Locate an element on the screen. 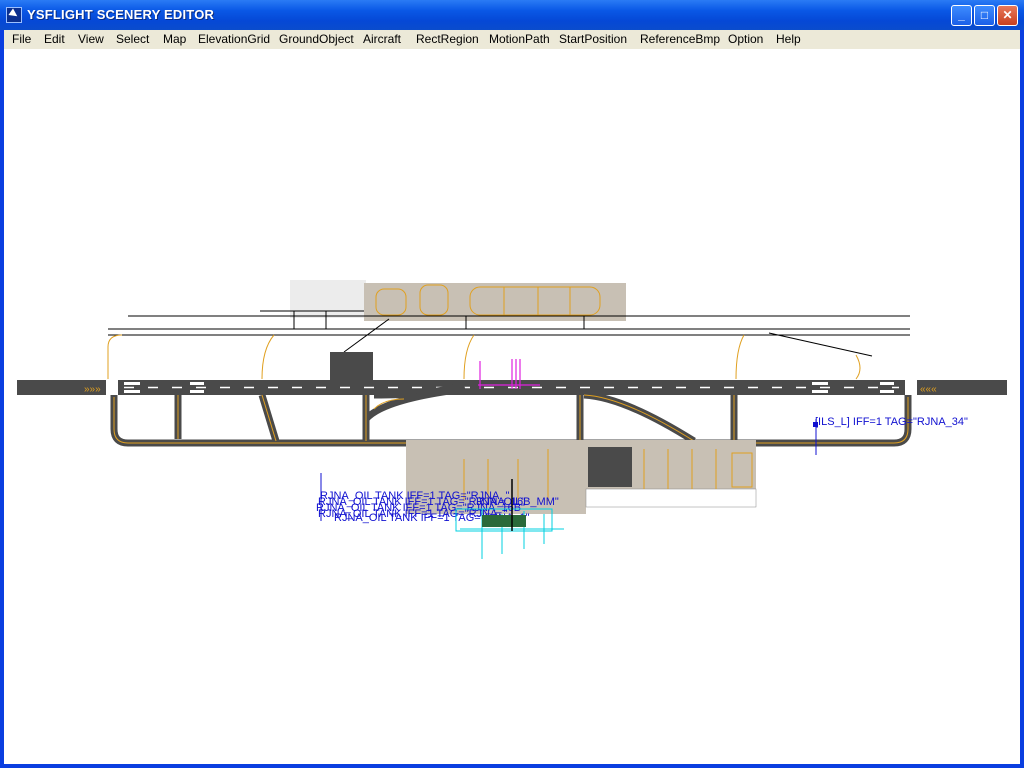  runway-threshold-west is located at coordinates (112, 387).